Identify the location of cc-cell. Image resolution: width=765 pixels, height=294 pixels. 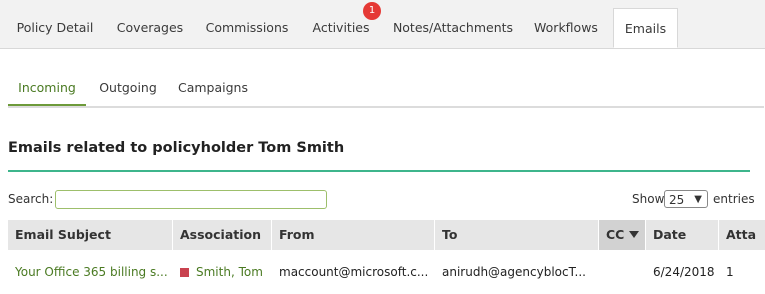
(622, 271).